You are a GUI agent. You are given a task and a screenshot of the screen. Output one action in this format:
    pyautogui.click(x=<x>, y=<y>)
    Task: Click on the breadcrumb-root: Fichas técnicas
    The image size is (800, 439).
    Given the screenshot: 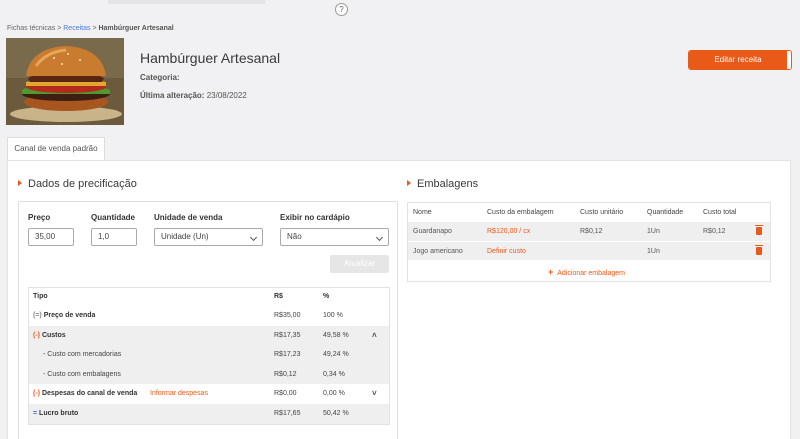 What is the action you would take?
    pyautogui.click(x=31, y=28)
    